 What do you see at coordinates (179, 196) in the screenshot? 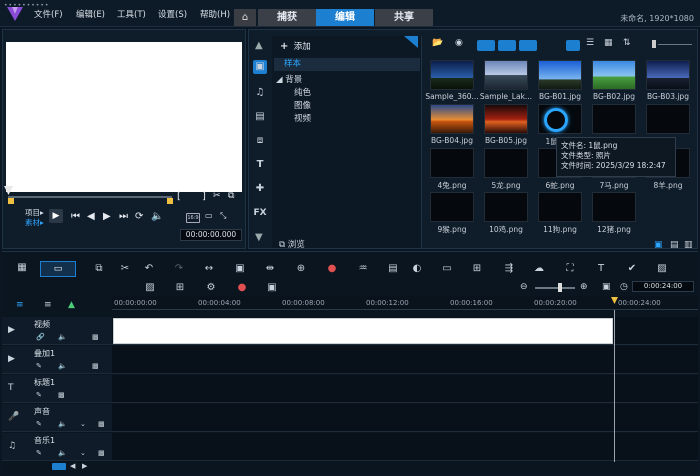
I see `mark-in-button: [` at bounding box center [179, 196].